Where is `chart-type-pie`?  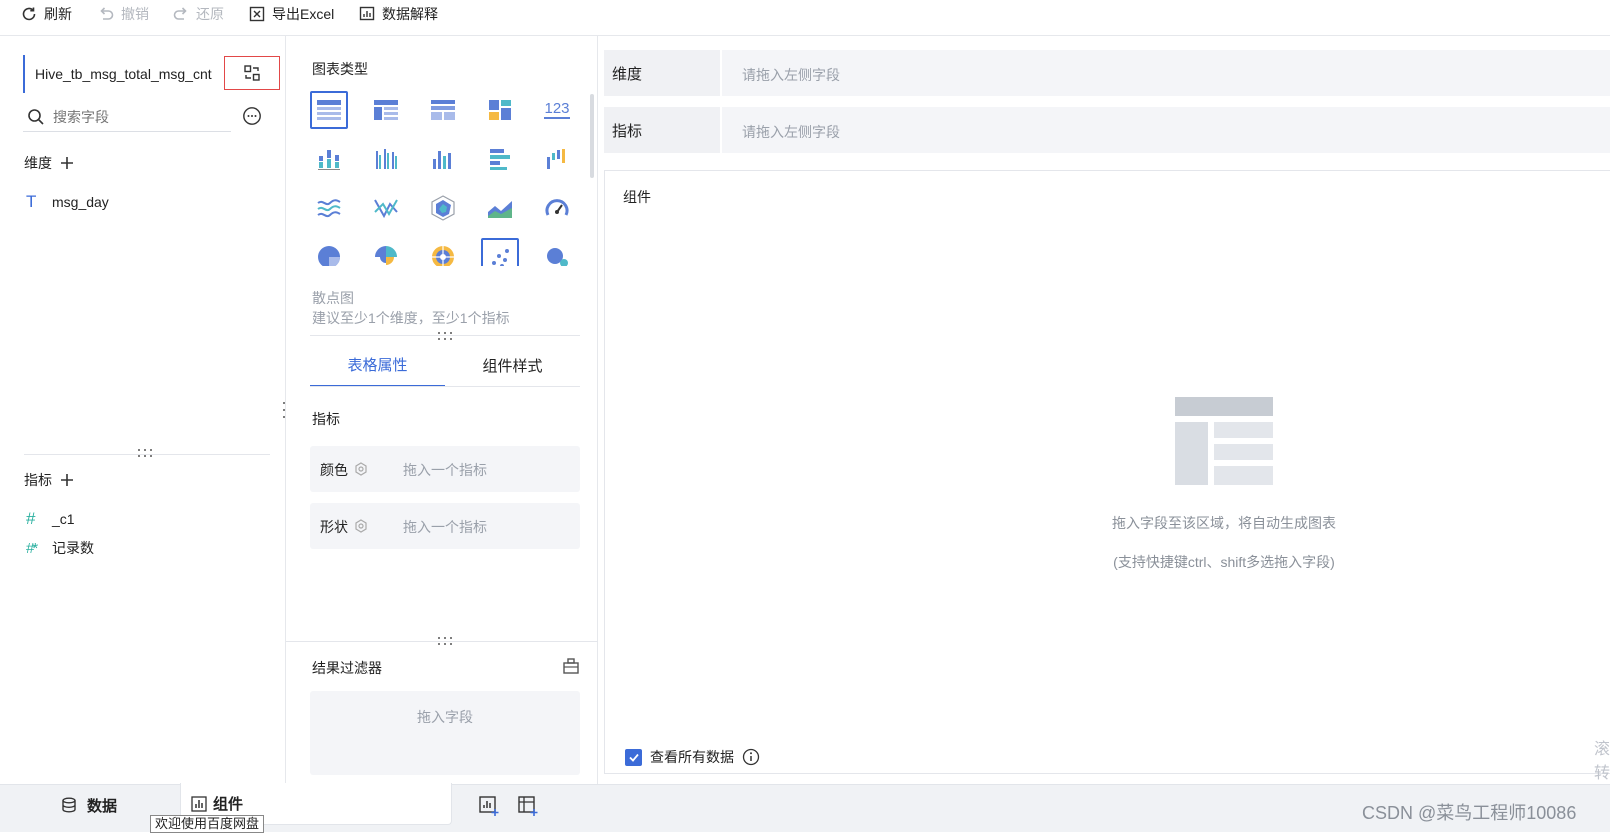
chart-type-pie is located at coordinates (329, 252).